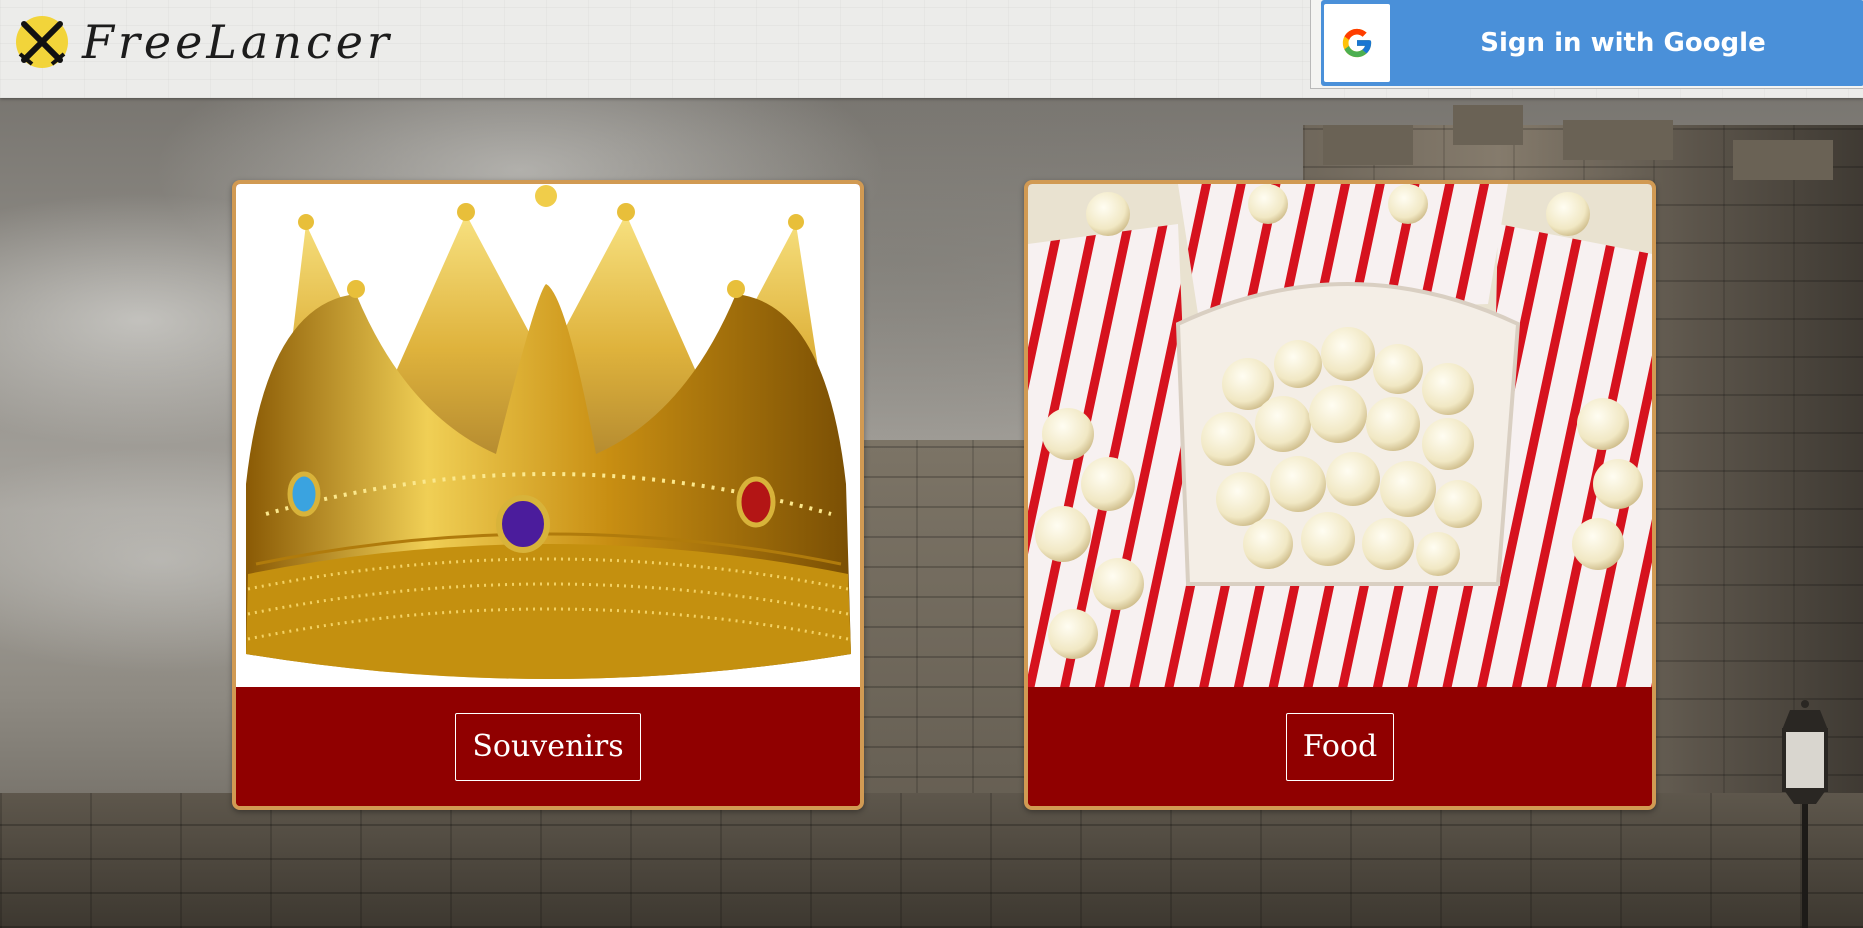  Describe the element at coordinates (42, 42) in the screenshot. I see `crossed-swords-icon` at that location.